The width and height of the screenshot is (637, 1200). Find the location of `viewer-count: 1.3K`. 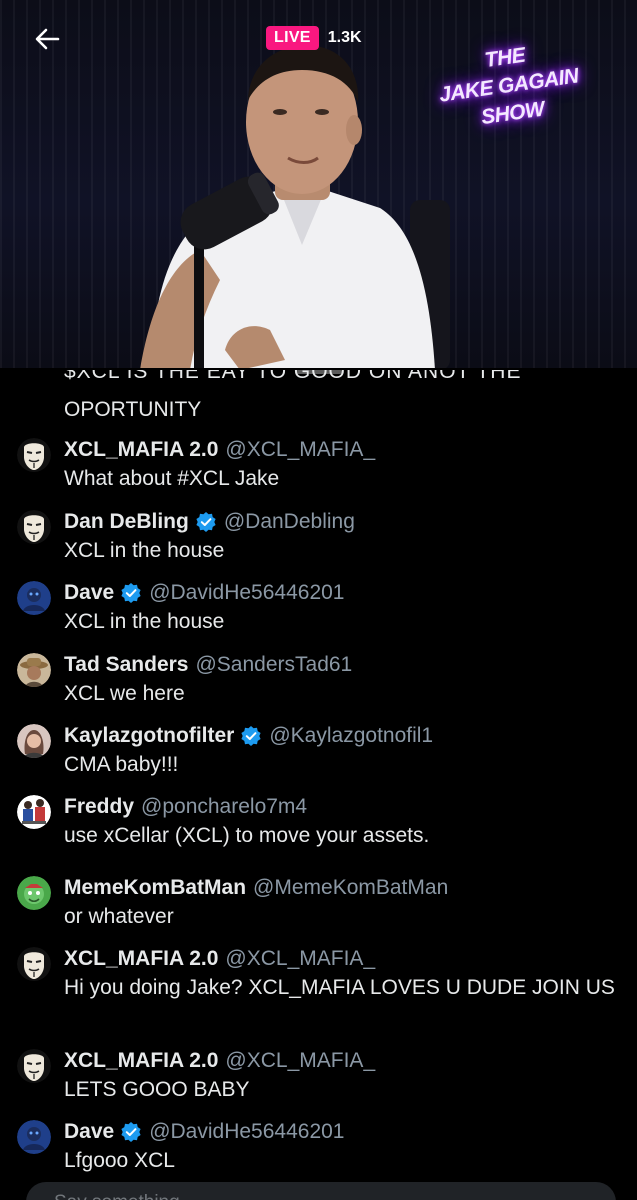

viewer-count: 1.3K is located at coordinates (344, 37).